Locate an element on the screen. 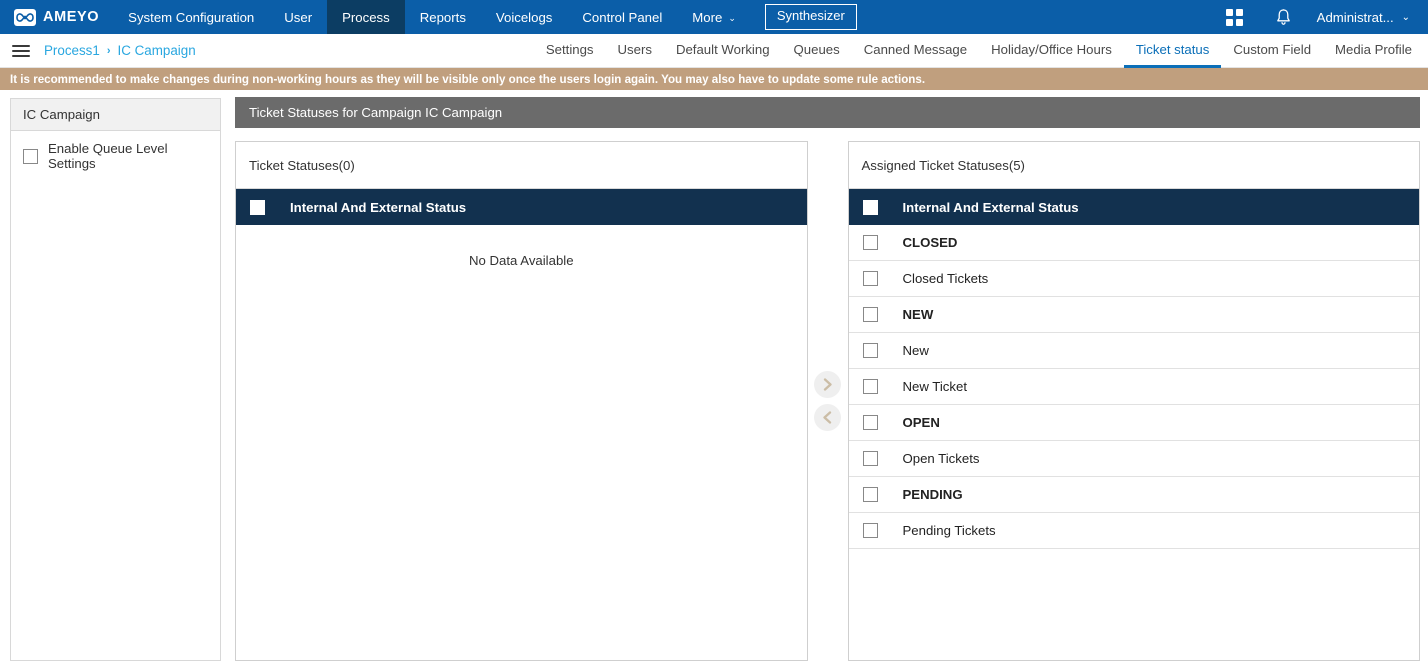 The image size is (1428, 661). nav-item-system-configuration: System Configuration is located at coordinates (191, 17).